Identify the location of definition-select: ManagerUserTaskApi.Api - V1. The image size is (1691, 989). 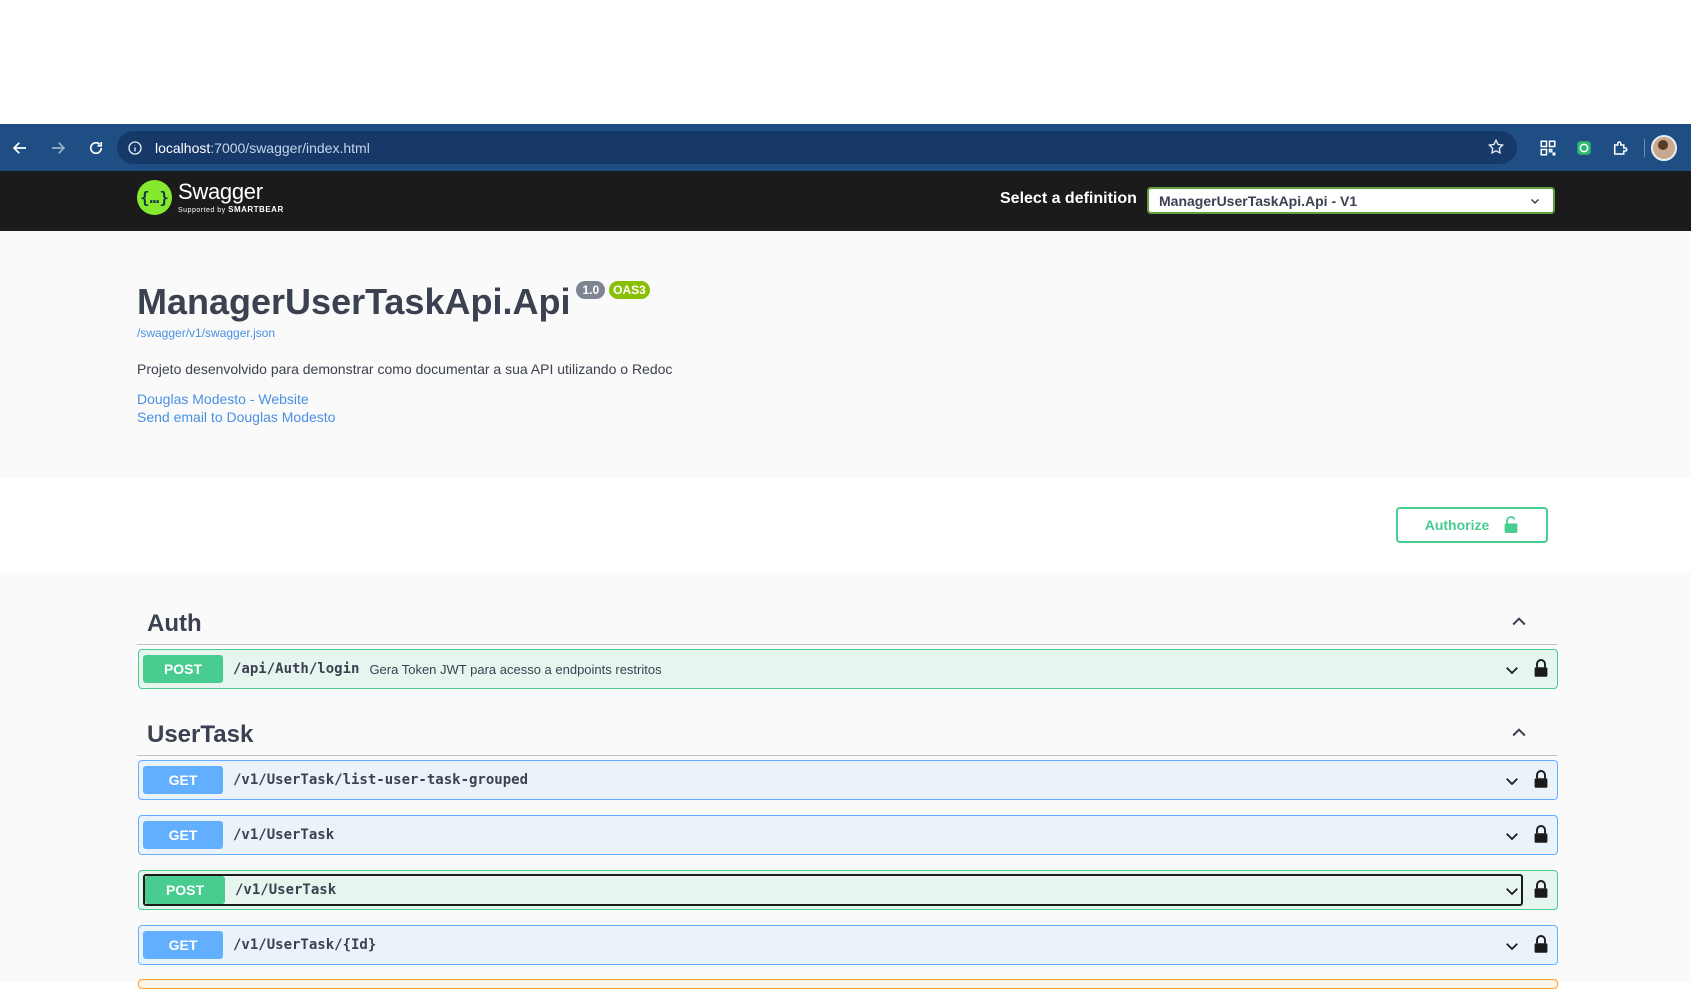
(1351, 200).